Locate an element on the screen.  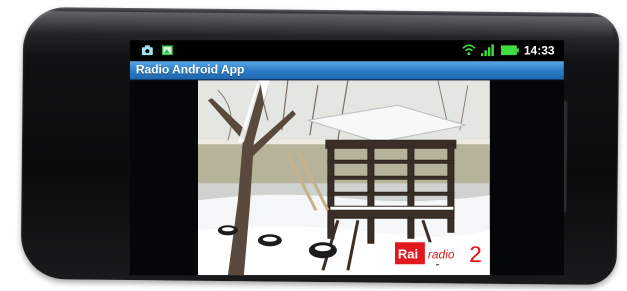
camera-icon is located at coordinates (147, 50).